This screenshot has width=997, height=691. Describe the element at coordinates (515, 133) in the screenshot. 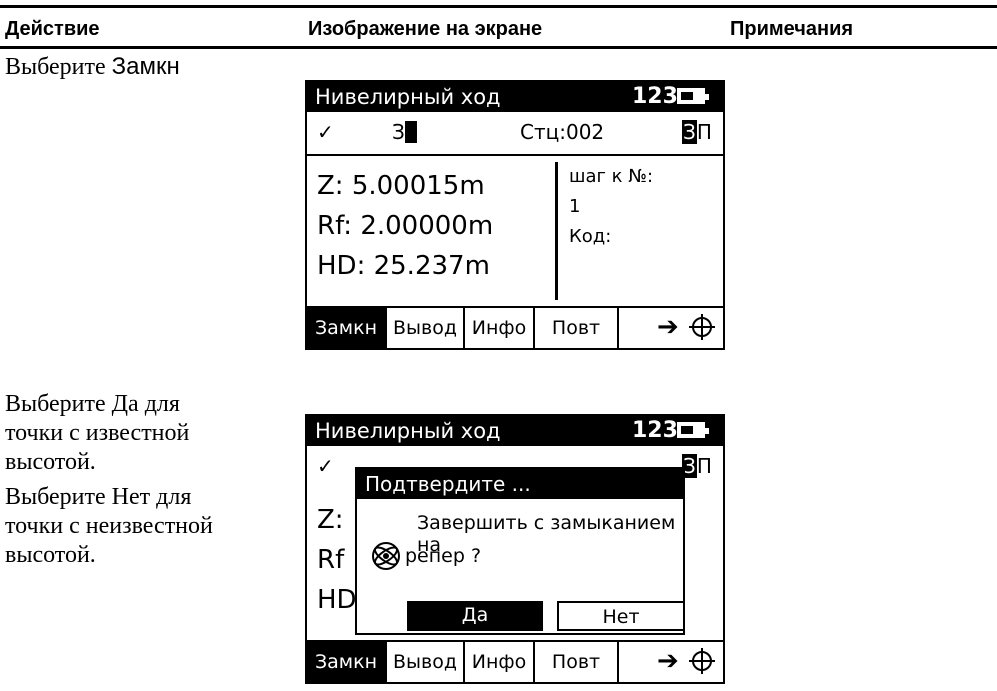

I see `status-row: ✓ З Стц:002 ЗП` at that location.